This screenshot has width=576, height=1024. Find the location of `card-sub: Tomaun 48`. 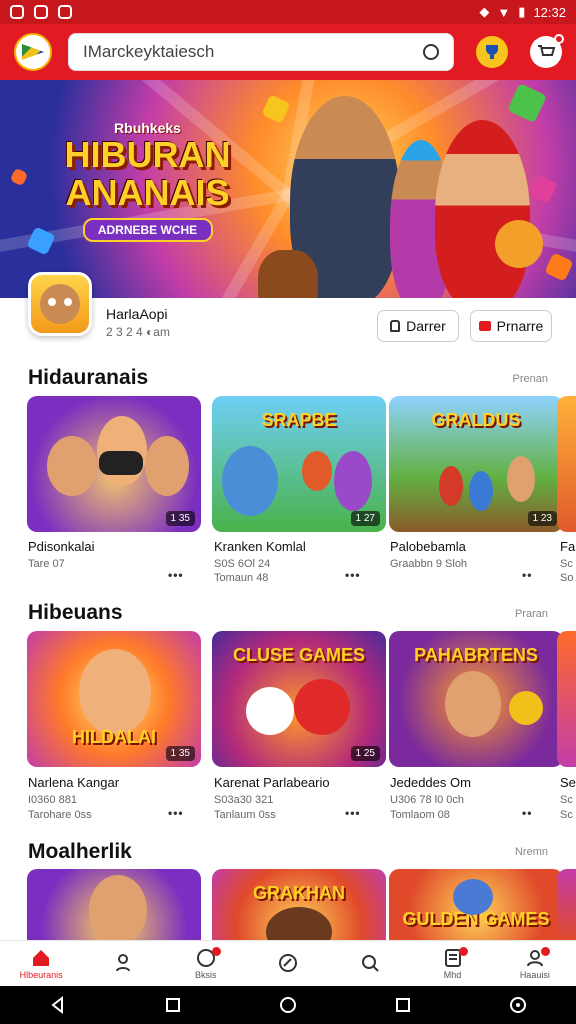

card-sub: Tomaun 48 is located at coordinates (241, 578).